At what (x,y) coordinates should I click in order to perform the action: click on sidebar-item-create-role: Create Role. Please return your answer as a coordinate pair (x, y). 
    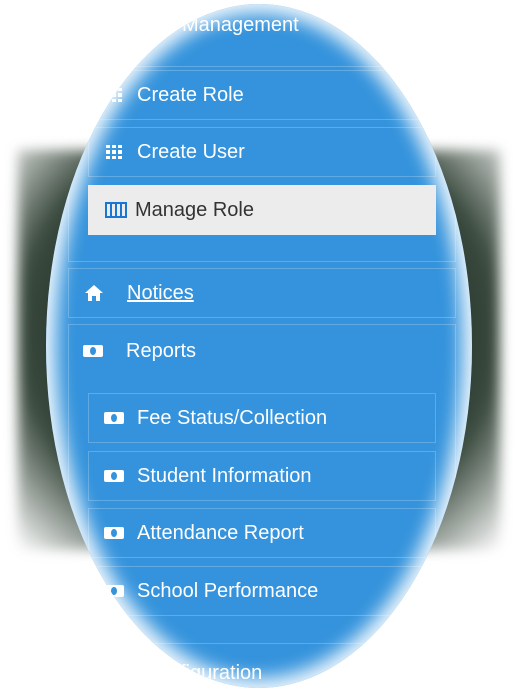
    Looking at the image, I should click on (262, 95).